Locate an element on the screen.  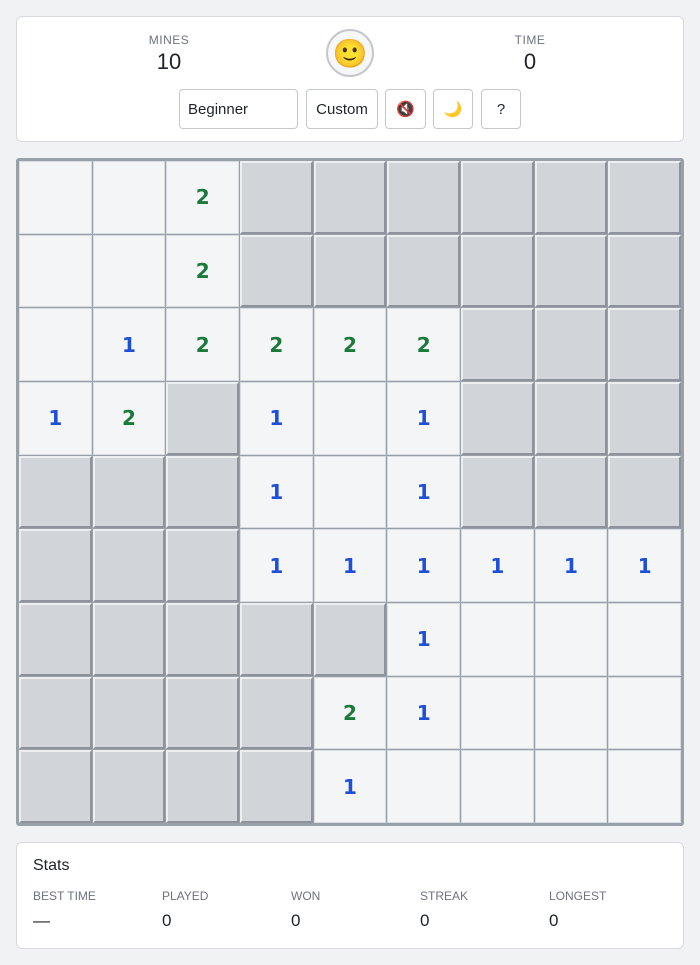
stat-played: PLAYED 0 is located at coordinates (222, 910).